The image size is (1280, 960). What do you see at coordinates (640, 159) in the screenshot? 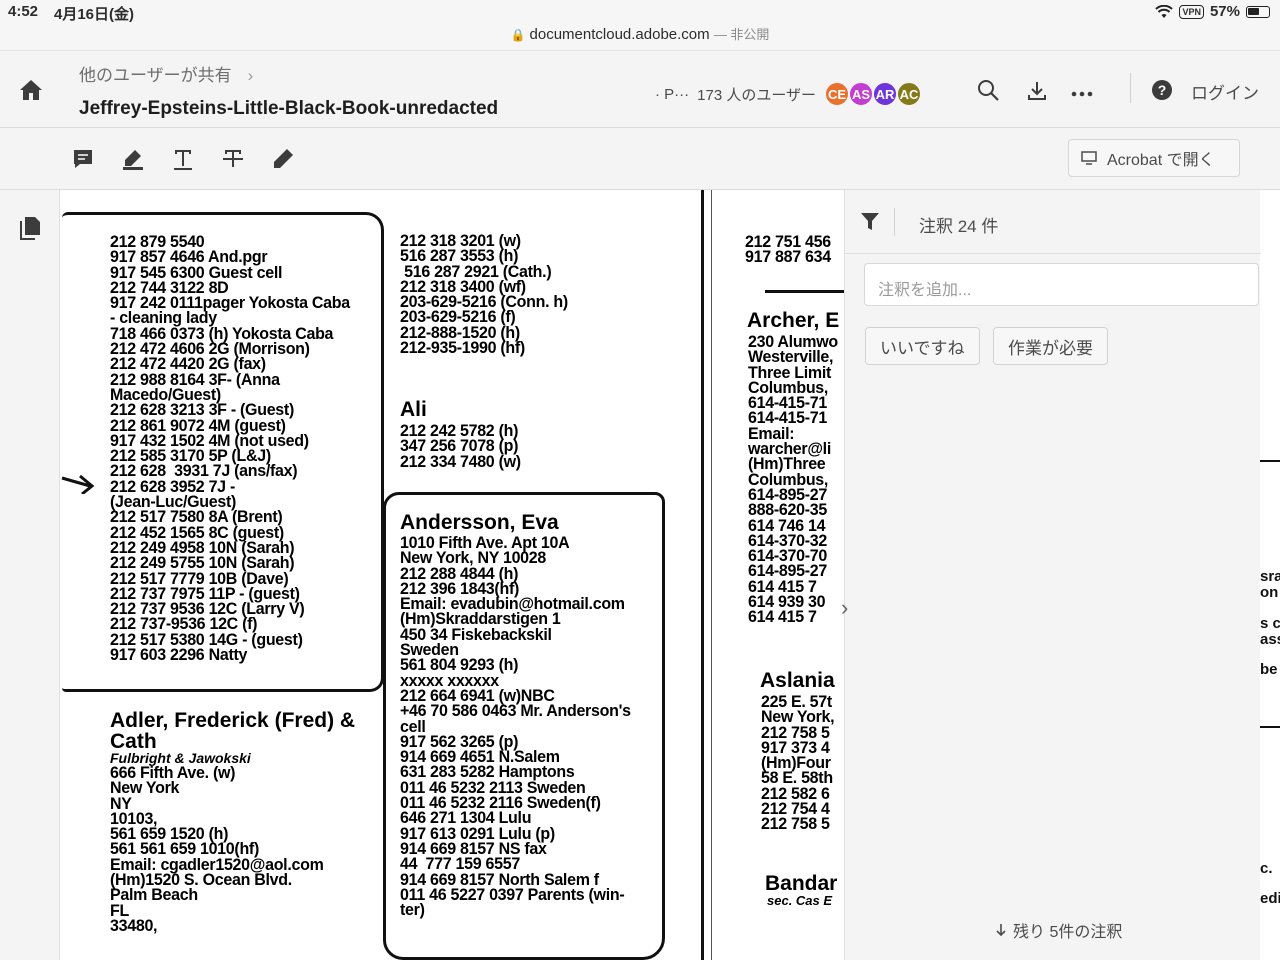
I see `annotation-toolbar: Acrobat で開く` at bounding box center [640, 159].